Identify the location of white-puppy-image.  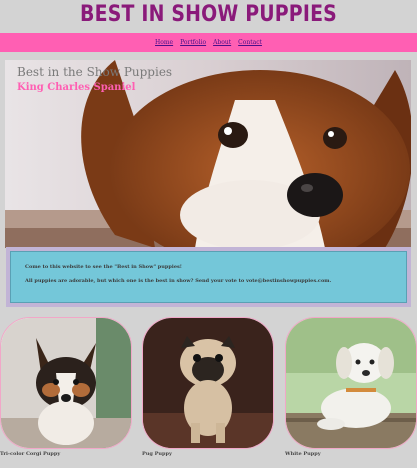
(351, 383).